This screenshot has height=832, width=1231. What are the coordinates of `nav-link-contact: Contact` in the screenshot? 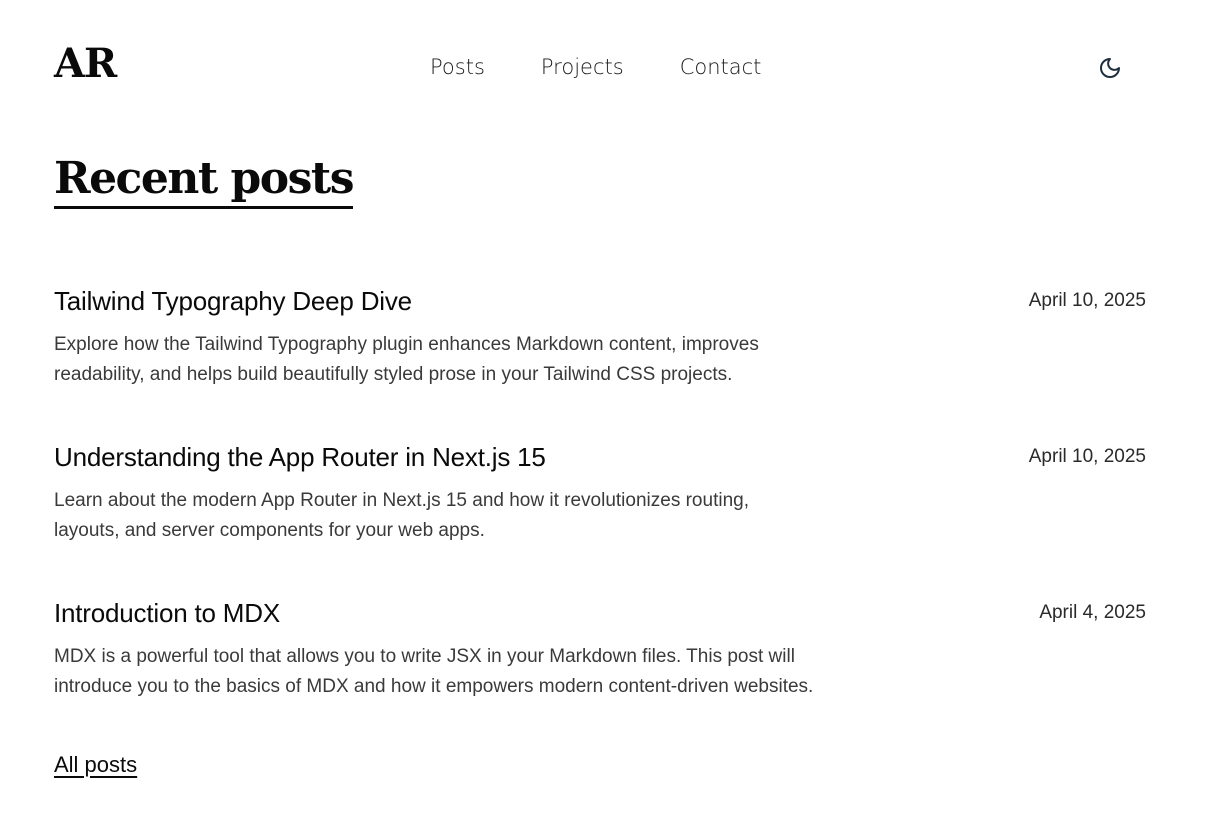 It's located at (721, 67).